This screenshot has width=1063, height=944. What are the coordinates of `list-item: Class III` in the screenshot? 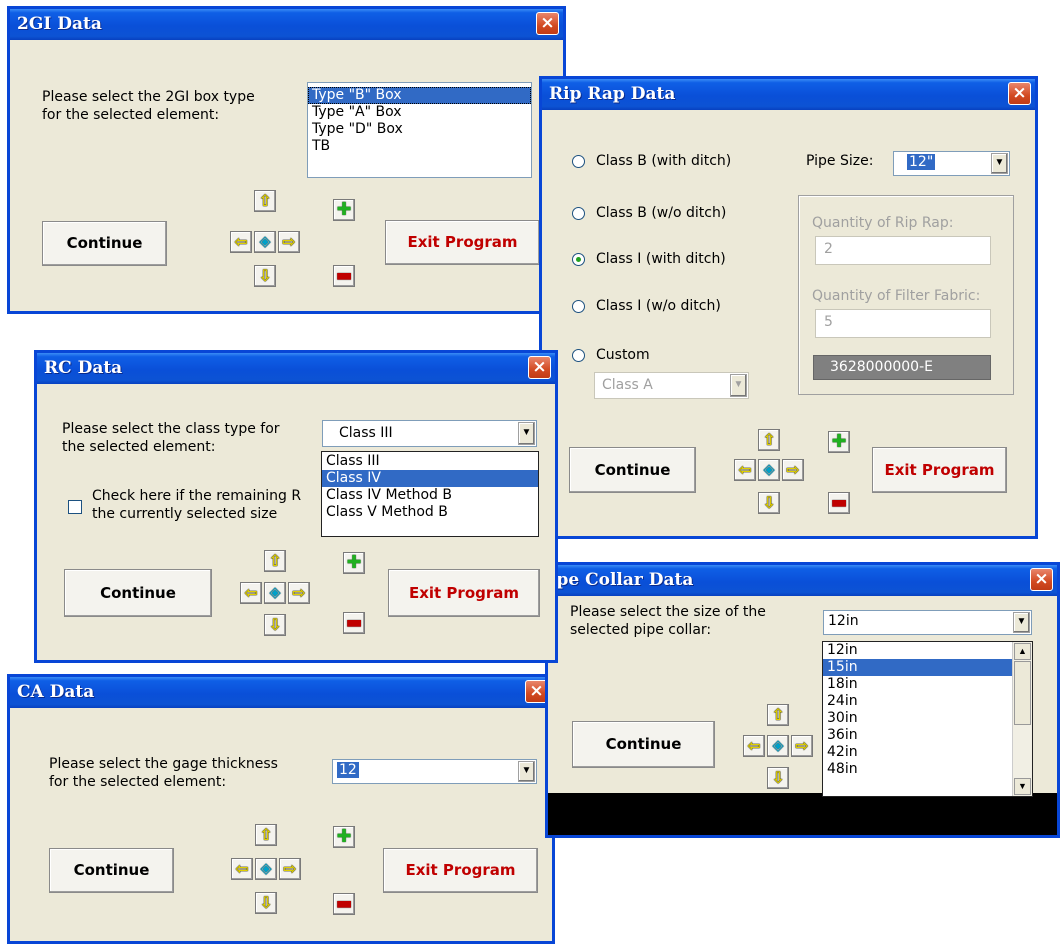 It's located at (430, 461).